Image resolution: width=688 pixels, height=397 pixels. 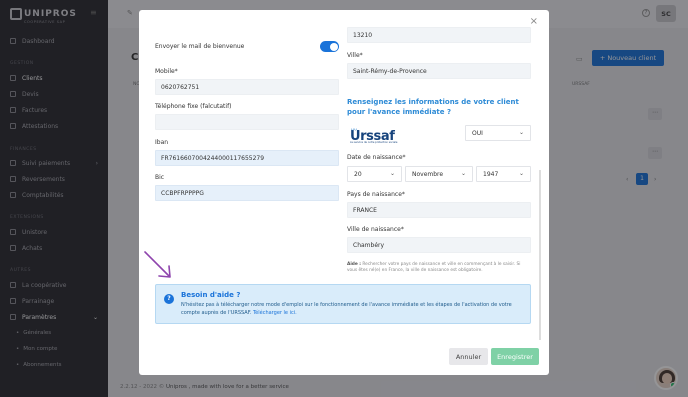 I want to click on birth-country-input: FRANCE, so click(x=439, y=210).